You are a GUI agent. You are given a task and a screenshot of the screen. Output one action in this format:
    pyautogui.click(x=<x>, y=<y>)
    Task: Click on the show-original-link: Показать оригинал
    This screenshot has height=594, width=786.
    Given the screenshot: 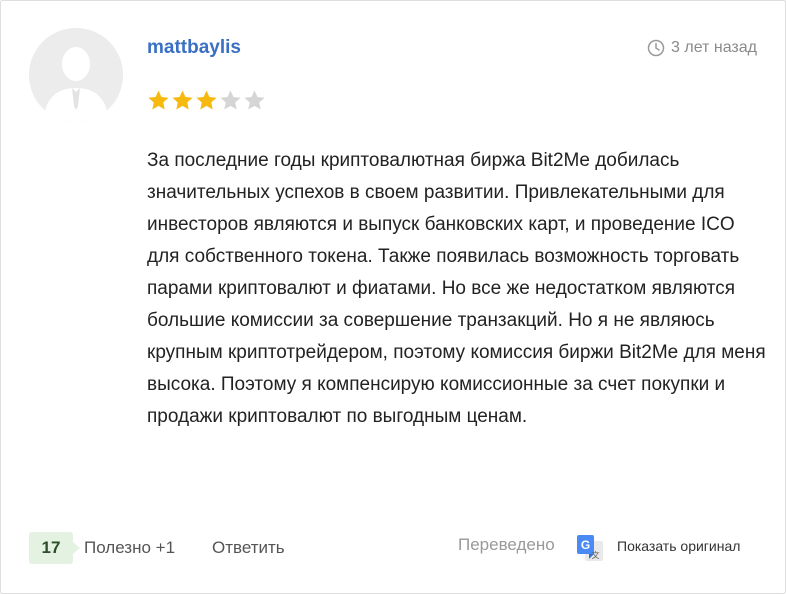 What is the action you would take?
    pyautogui.click(x=678, y=546)
    